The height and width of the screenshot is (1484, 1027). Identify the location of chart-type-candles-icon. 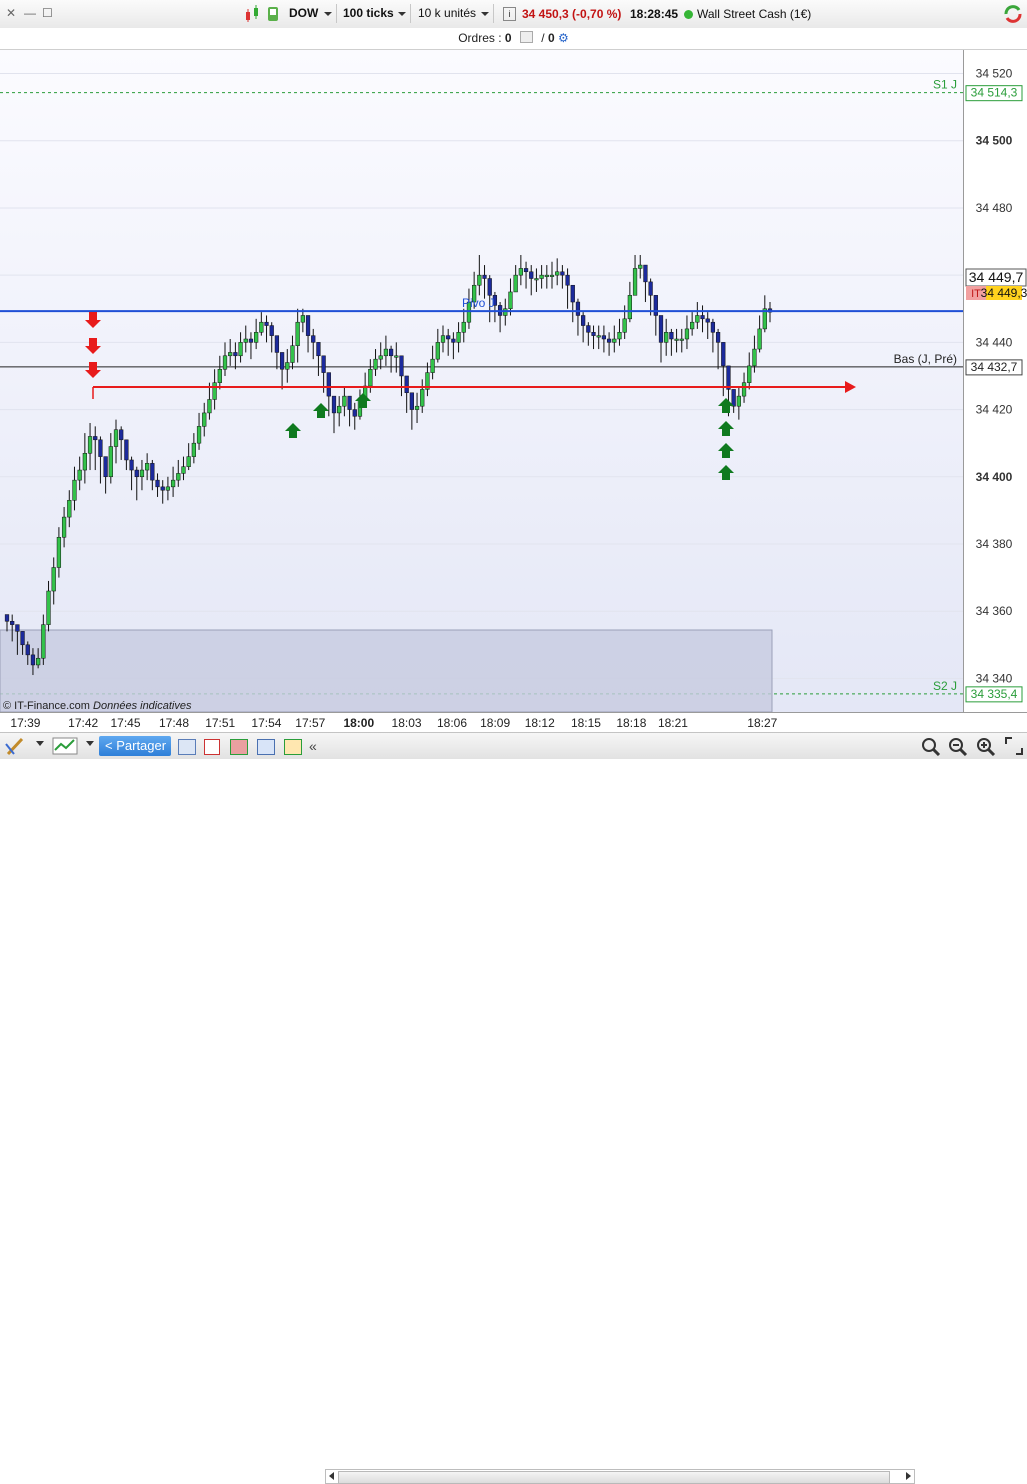
(263, 14).